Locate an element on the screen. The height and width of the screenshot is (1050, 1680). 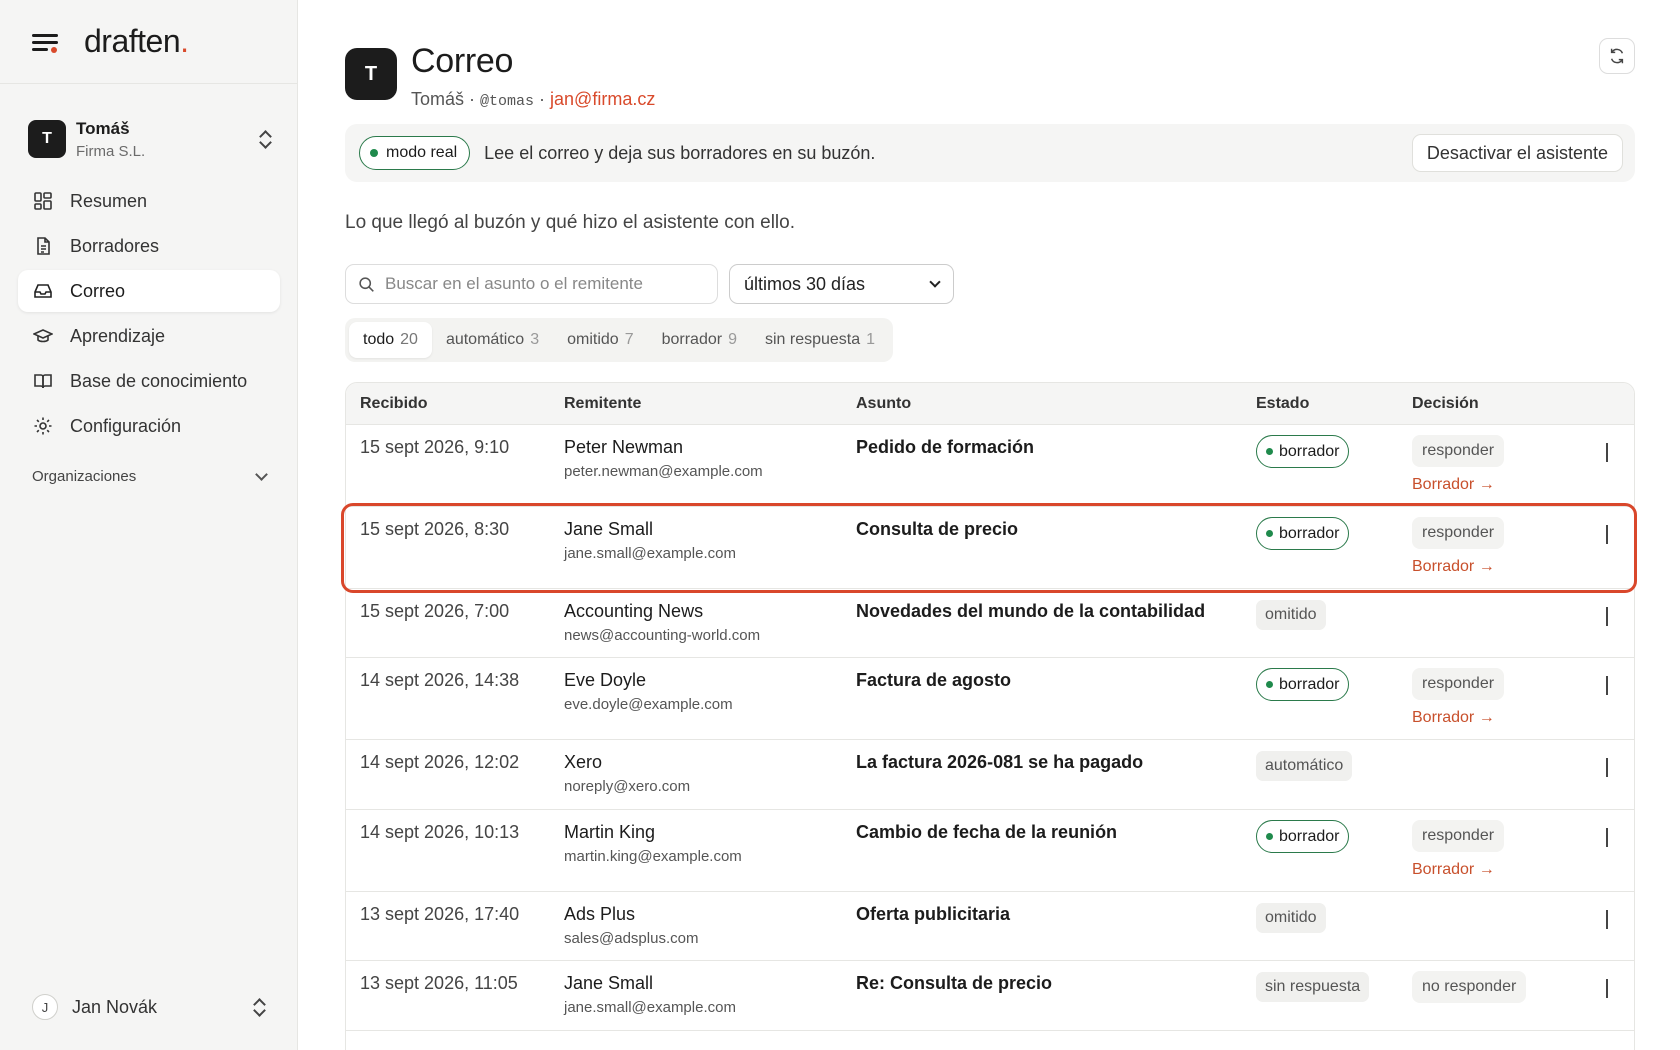
search-icon is located at coordinates (366, 284).